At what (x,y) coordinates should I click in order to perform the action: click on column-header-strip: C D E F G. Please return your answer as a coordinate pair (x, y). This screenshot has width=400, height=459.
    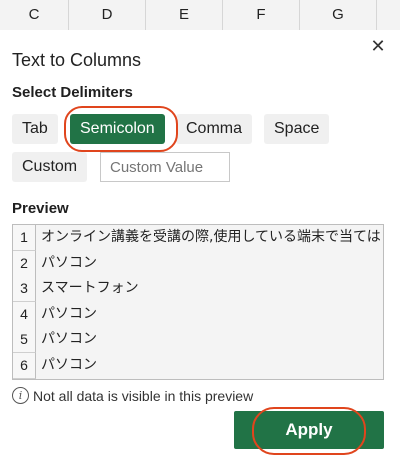
    Looking at the image, I should click on (200, 15).